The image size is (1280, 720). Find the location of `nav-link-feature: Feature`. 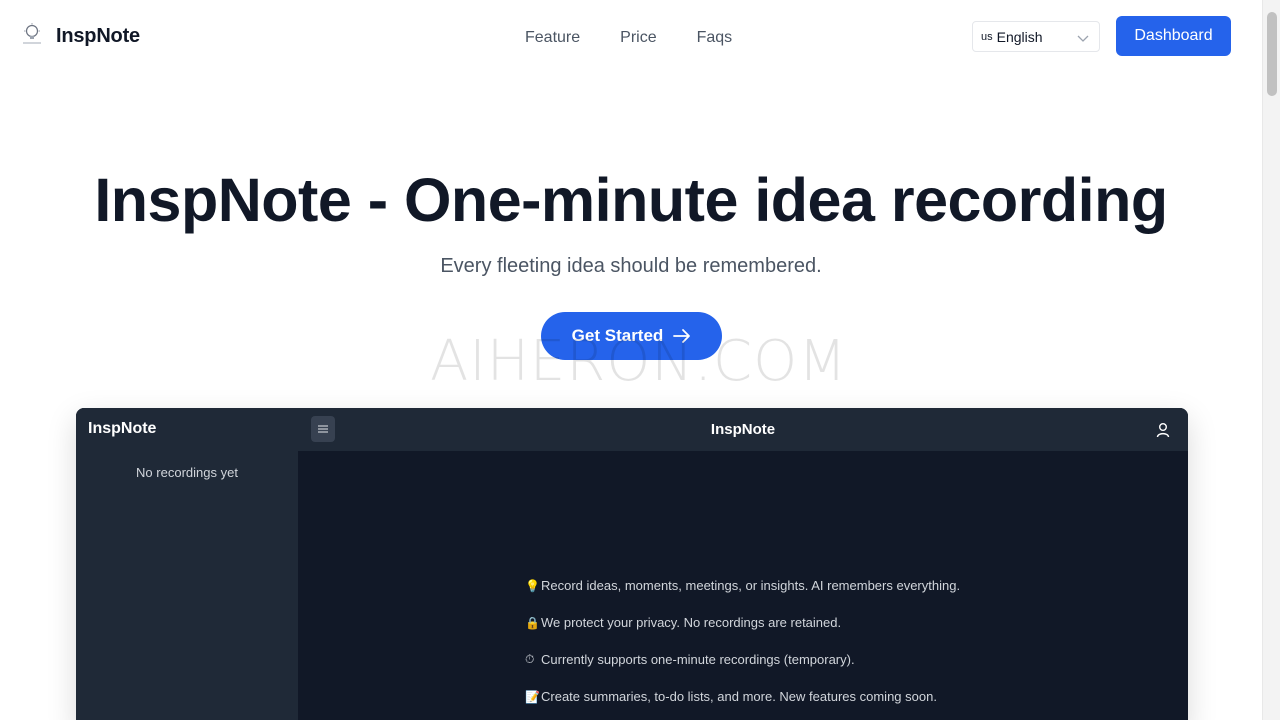

nav-link-feature: Feature is located at coordinates (552, 38).